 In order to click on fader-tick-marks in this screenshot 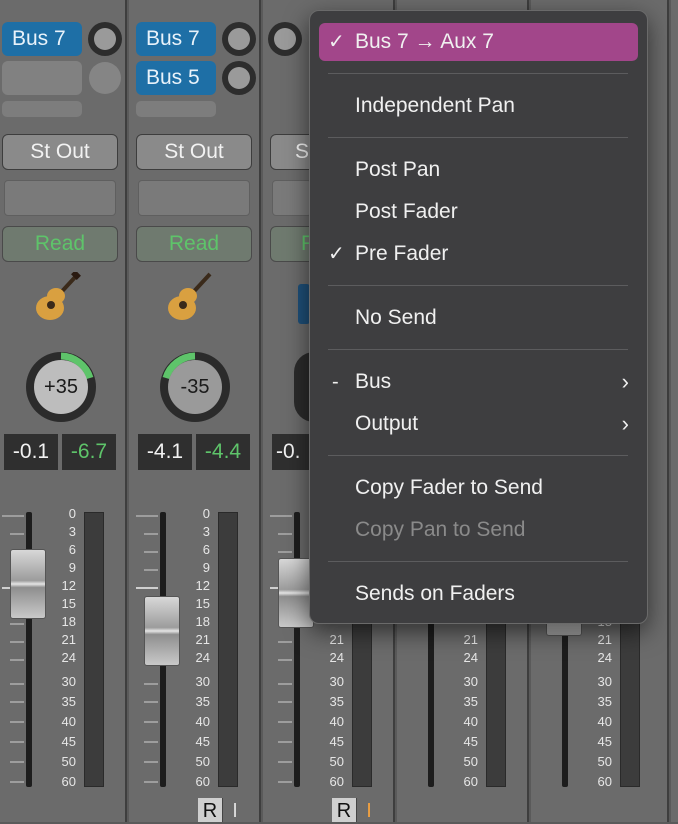, I will do `click(281, 649)`.